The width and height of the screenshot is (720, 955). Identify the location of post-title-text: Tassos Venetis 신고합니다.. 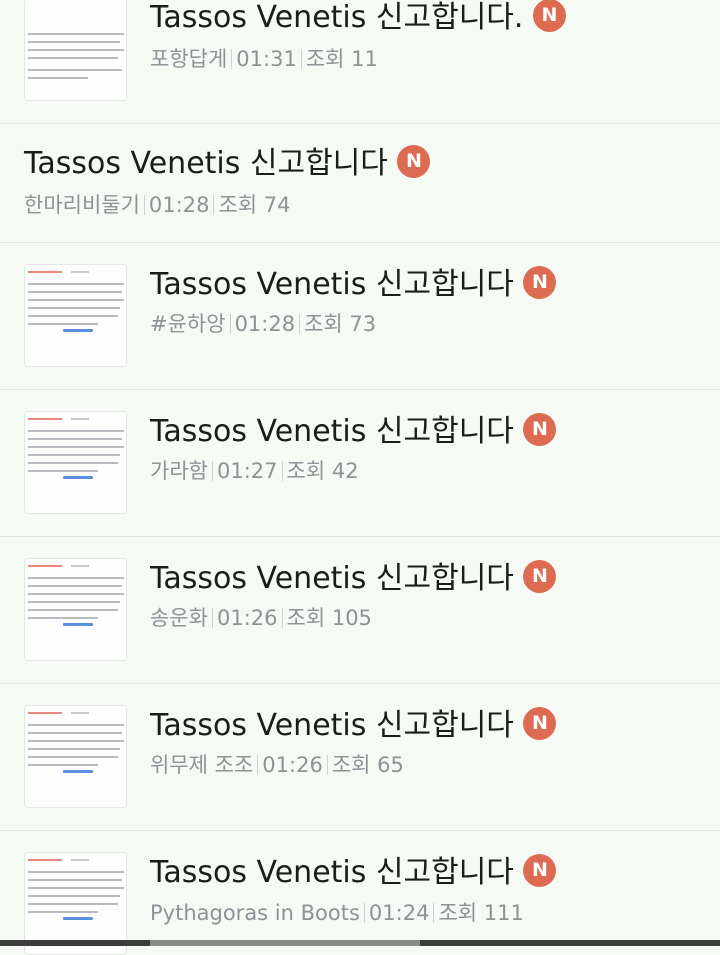
(337, 17).